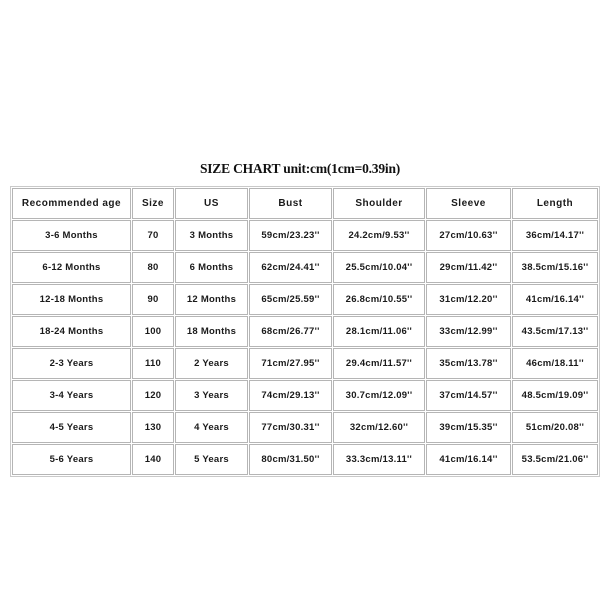 This screenshot has height=600, width=600. I want to click on cell-us: 12 Months, so click(211, 299).